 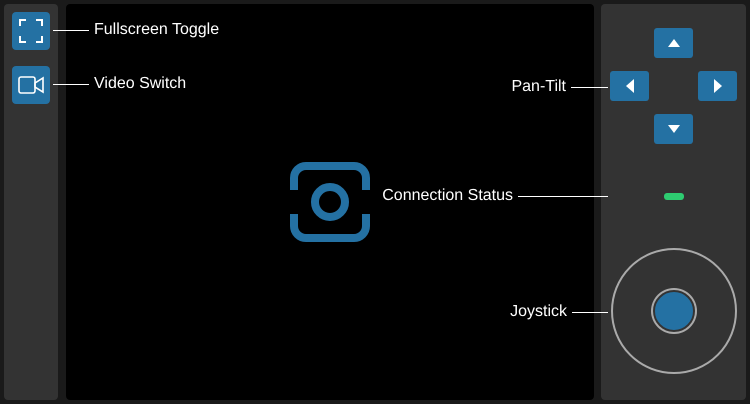 What do you see at coordinates (330, 202) in the screenshot?
I see `camera-icon` at bounding box center [330, 202].